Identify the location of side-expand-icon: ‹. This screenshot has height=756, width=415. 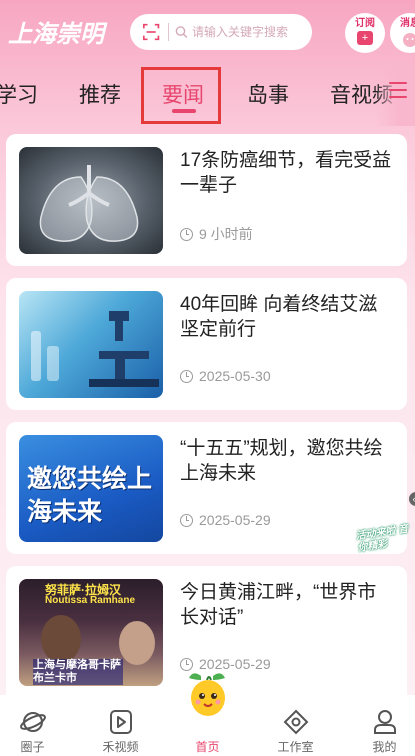
(412, 499).